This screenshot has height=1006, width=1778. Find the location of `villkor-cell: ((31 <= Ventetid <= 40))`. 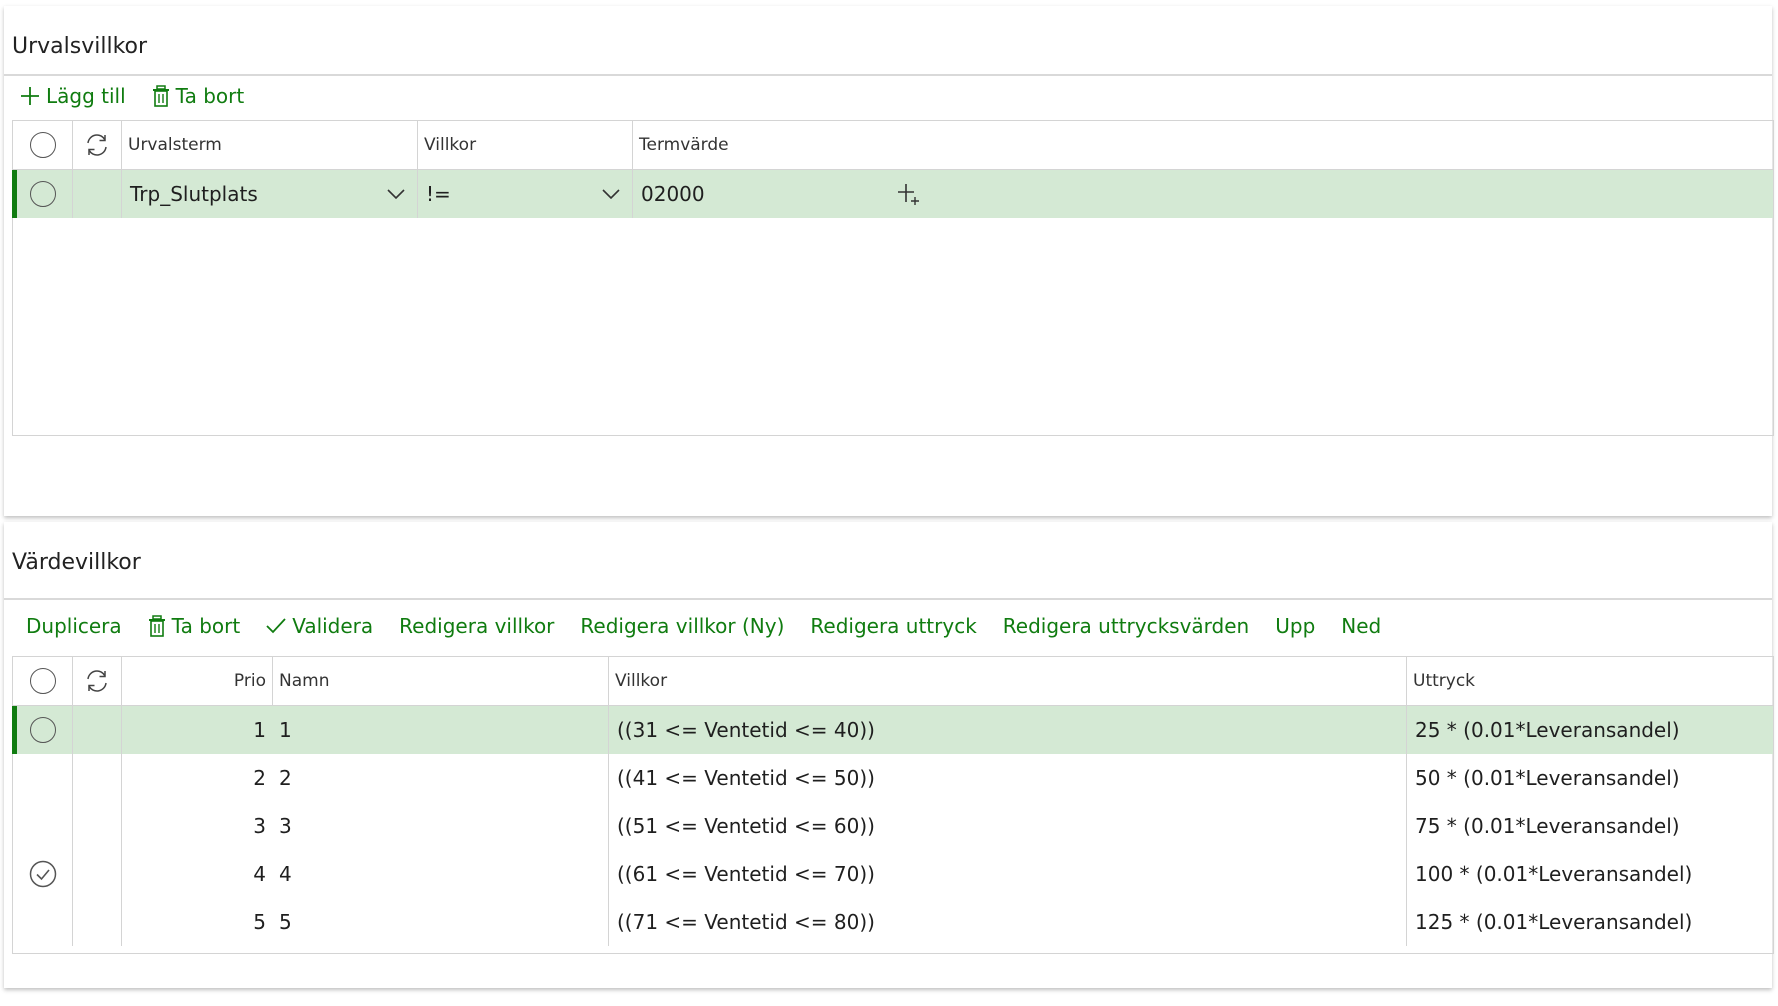

villkor-cell: ((31 <= Ventetid <= 40)) is located at coordinates (1008, 730).